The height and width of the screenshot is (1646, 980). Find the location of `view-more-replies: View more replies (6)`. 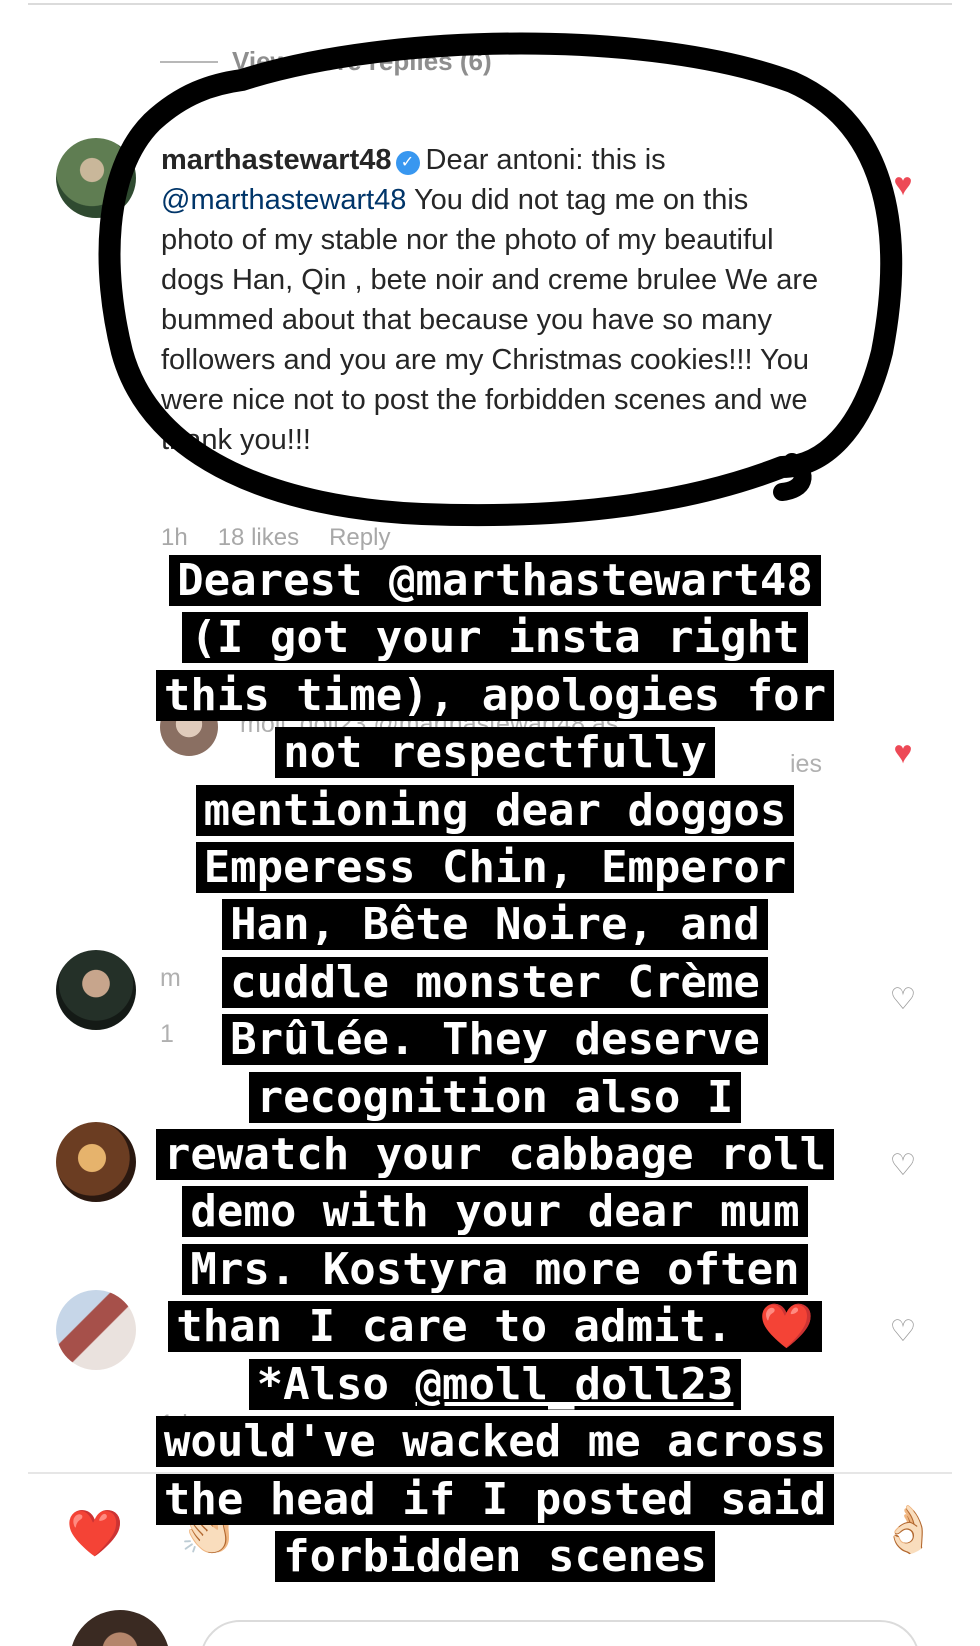

view-more-replies: View more replies (6) is located at coordinates (326, 61).